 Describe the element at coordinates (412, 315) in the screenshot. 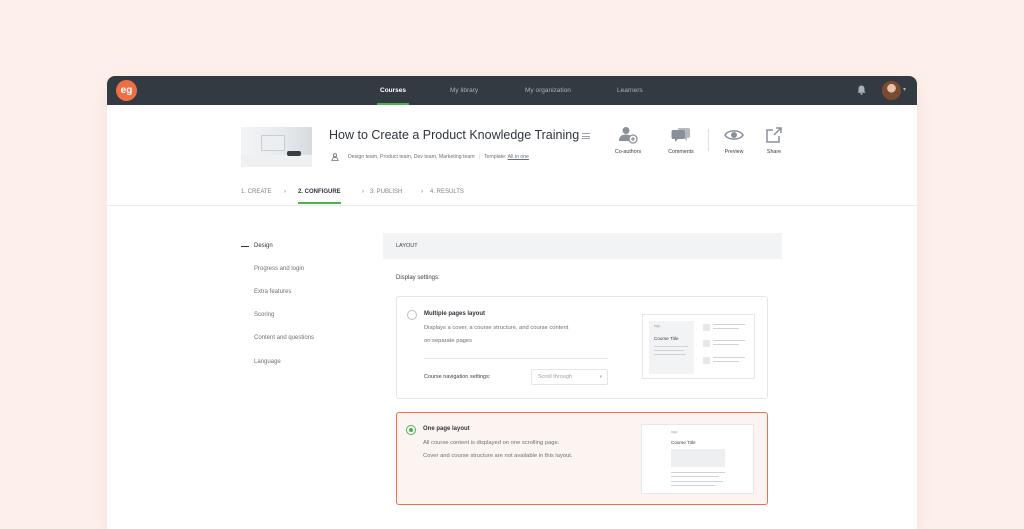

I see `radio-multiple-pages` at that location.